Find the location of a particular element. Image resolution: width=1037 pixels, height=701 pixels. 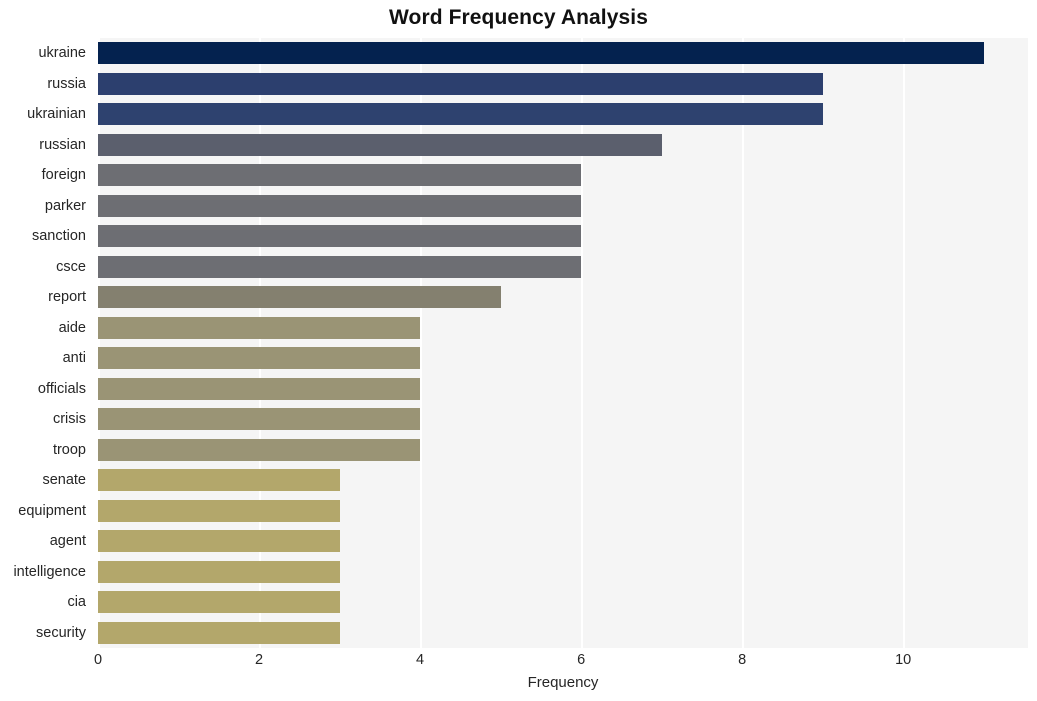

y-tick-label-foreign: foreign is located at coordinates (63, 175).